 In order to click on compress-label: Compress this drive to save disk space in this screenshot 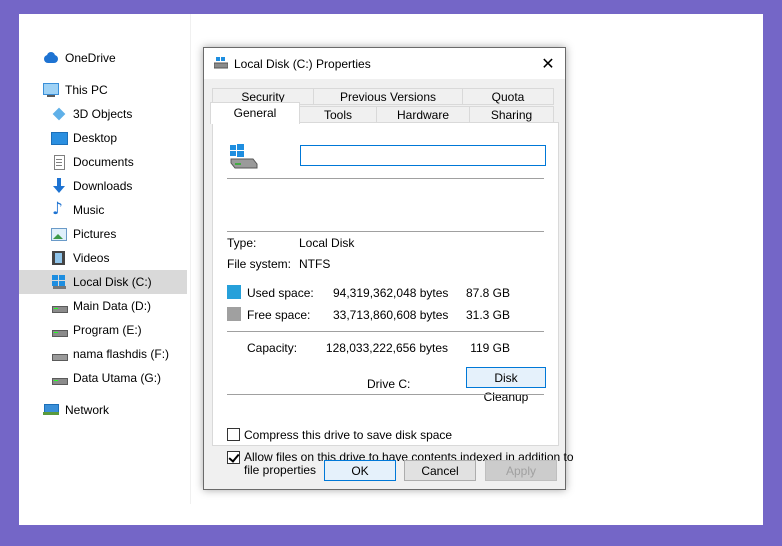, I will do `click(348, 435)`.